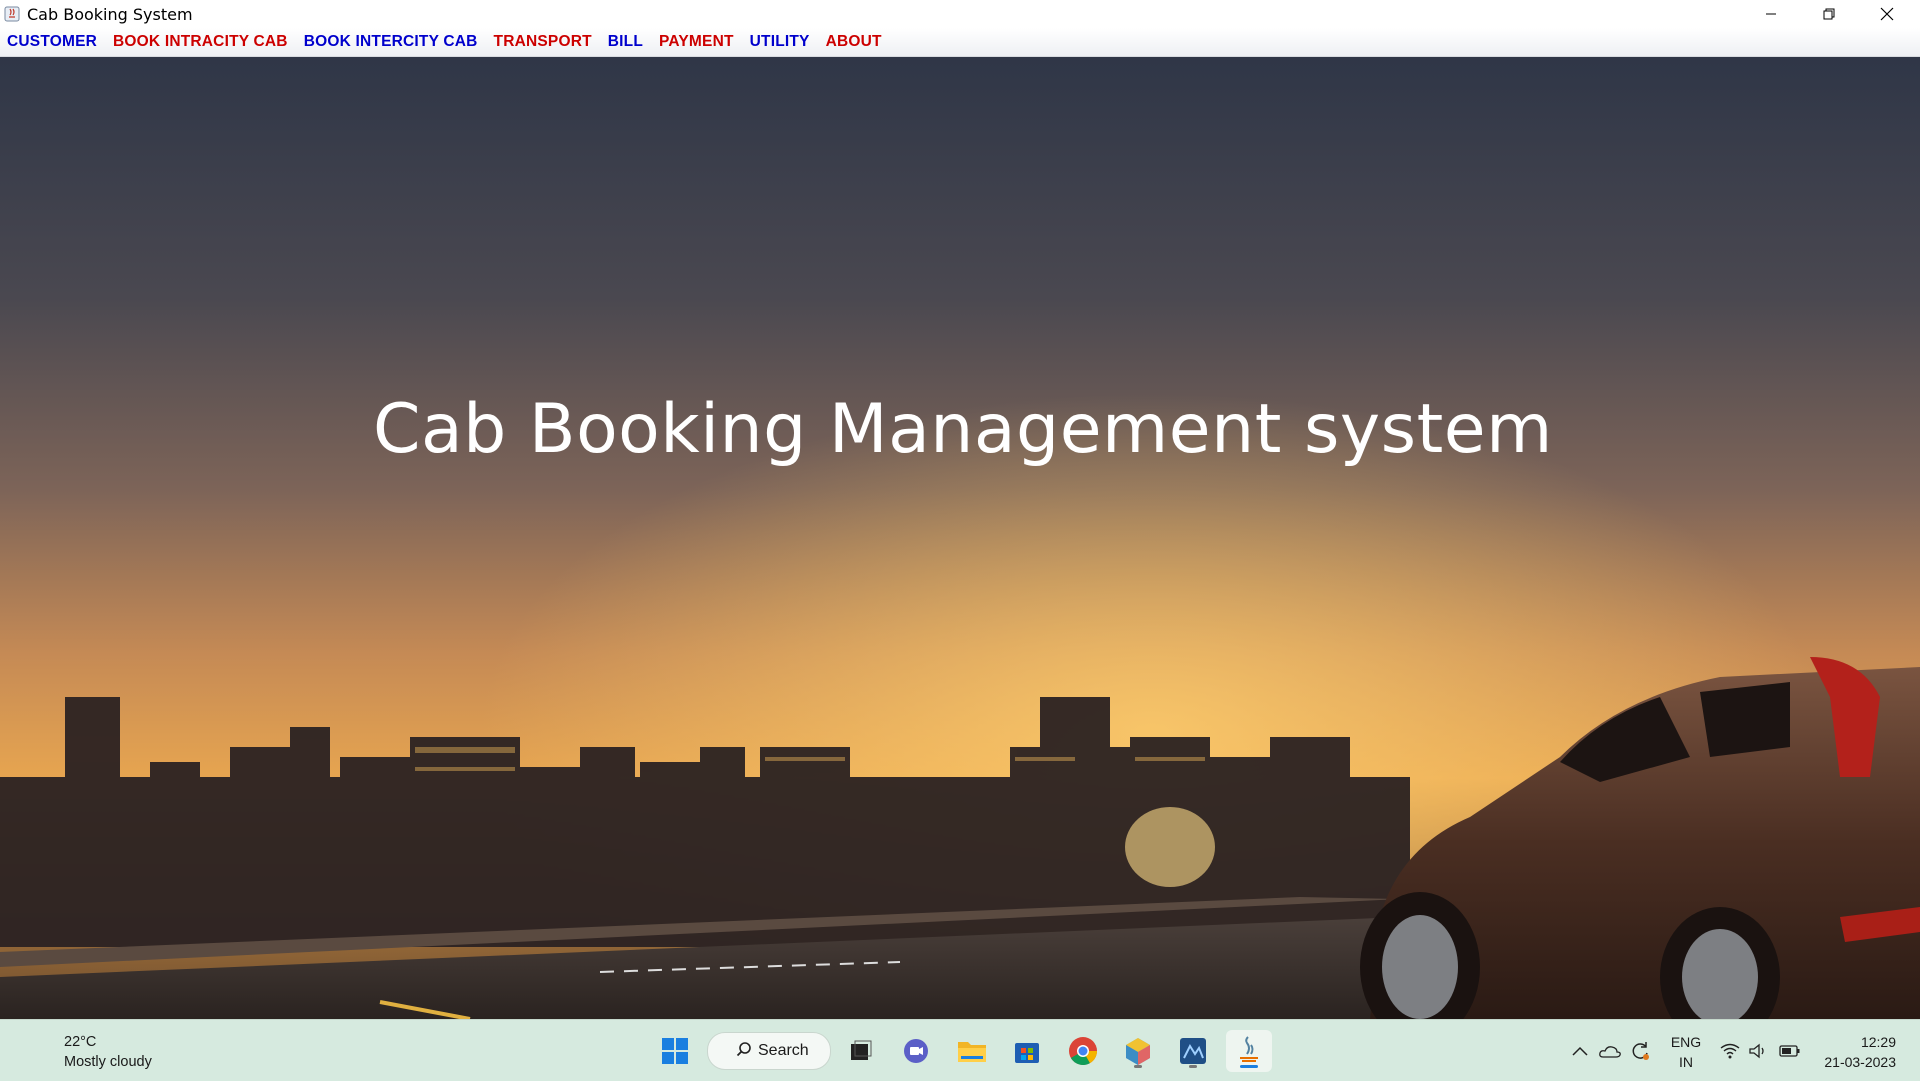  What do you see at coordinates (543, 42) in the screenshot?
I see `menu-transport: TRANSPORT` at bounding box center [543, 42].